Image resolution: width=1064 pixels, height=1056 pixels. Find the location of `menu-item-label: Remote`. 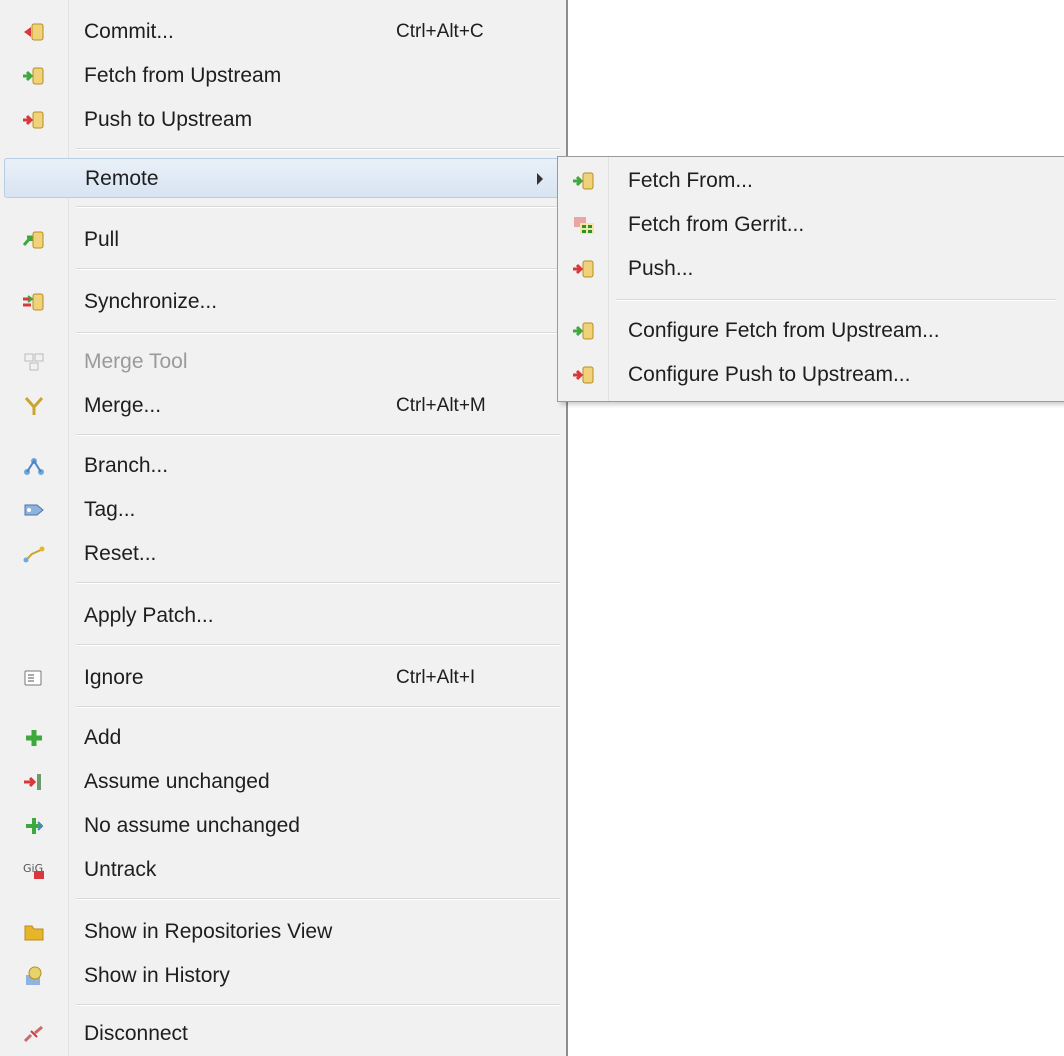

menu-item-label: Remote is located at coordinates (122, 178).